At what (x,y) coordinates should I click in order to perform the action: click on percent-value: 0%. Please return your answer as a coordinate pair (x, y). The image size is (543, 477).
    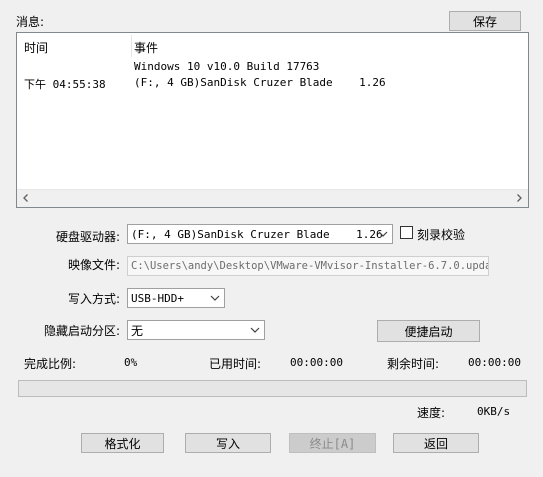
    Looking at the image, I should click on (131, 362).